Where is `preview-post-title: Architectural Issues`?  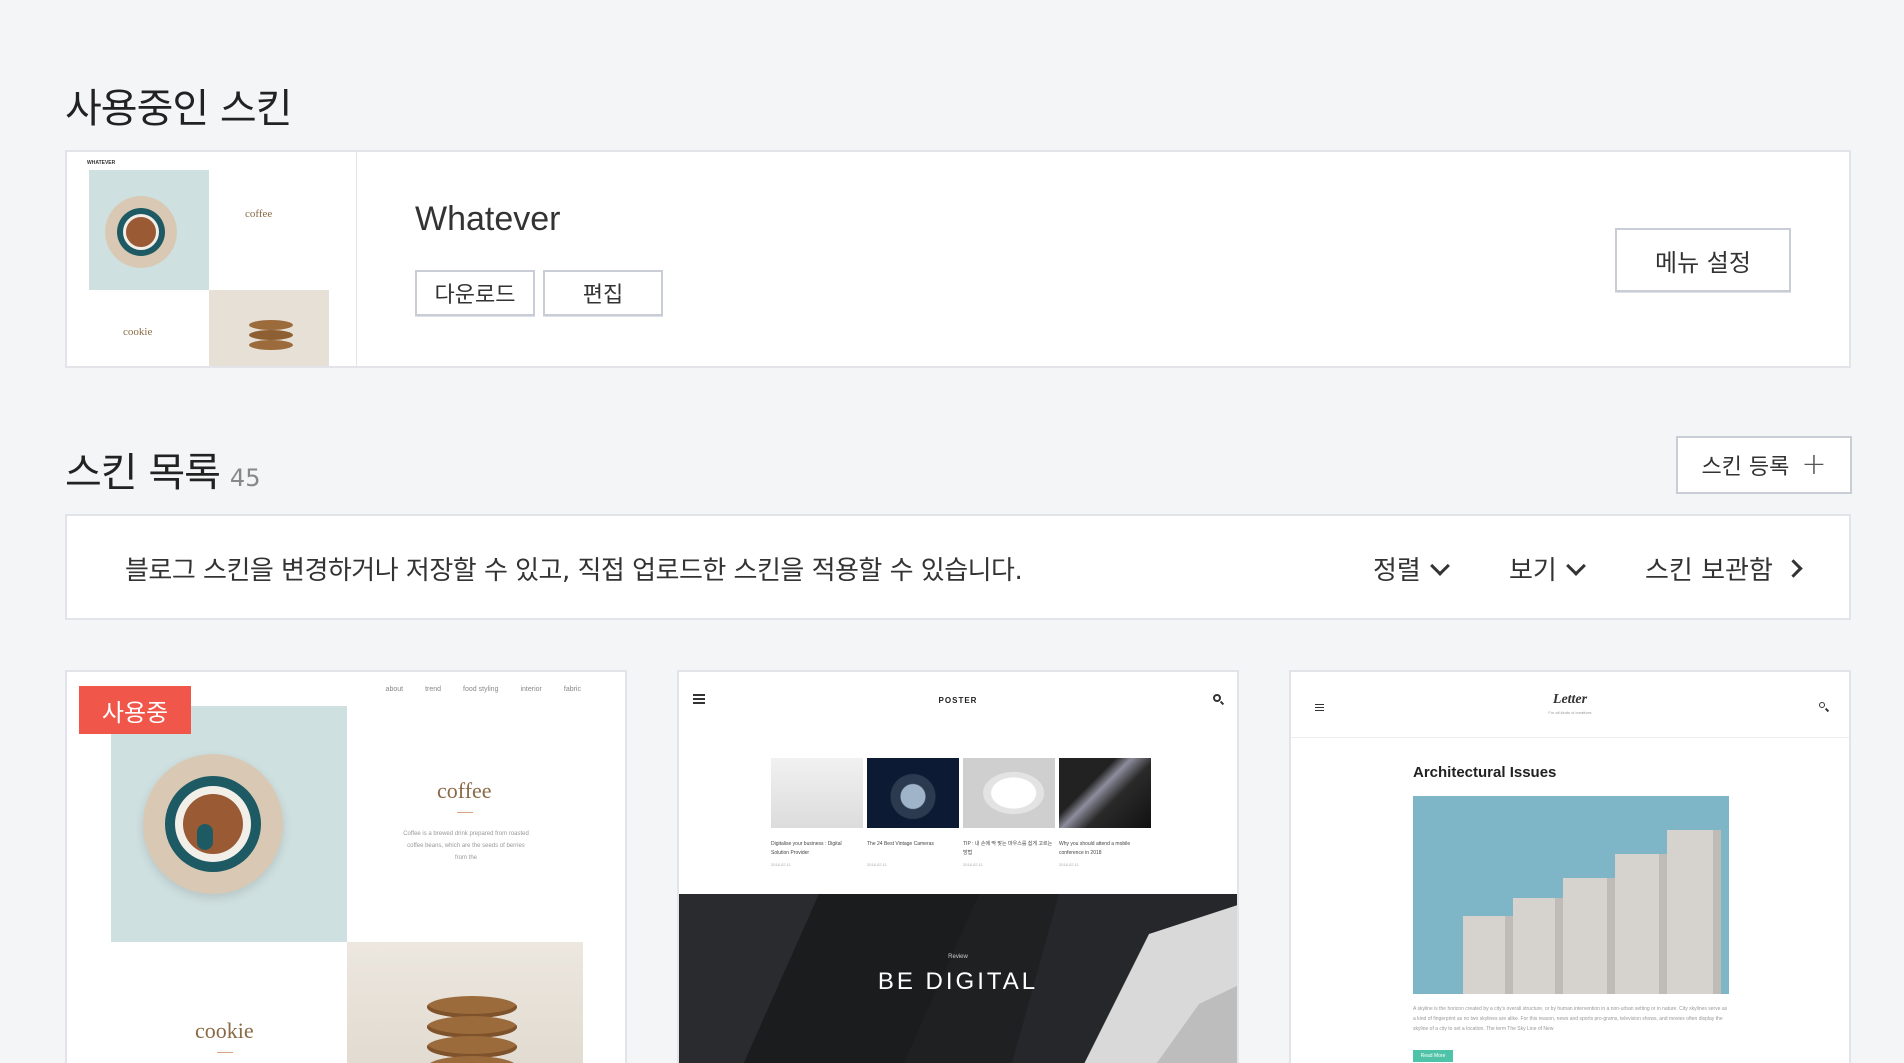
preview-post-title: Architectural Issues is located at coordinates (1485, 772).